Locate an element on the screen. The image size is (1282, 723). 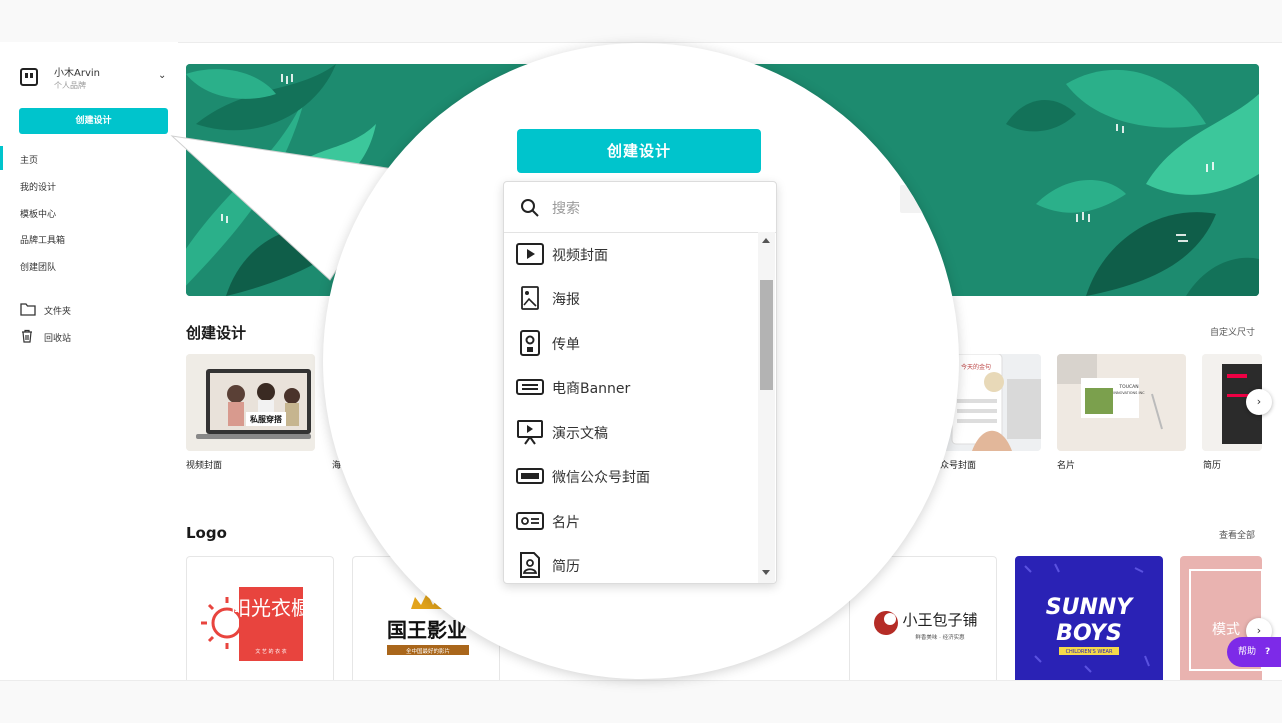
scroll-up-arrow-icon is located at coordinates (766, 240).